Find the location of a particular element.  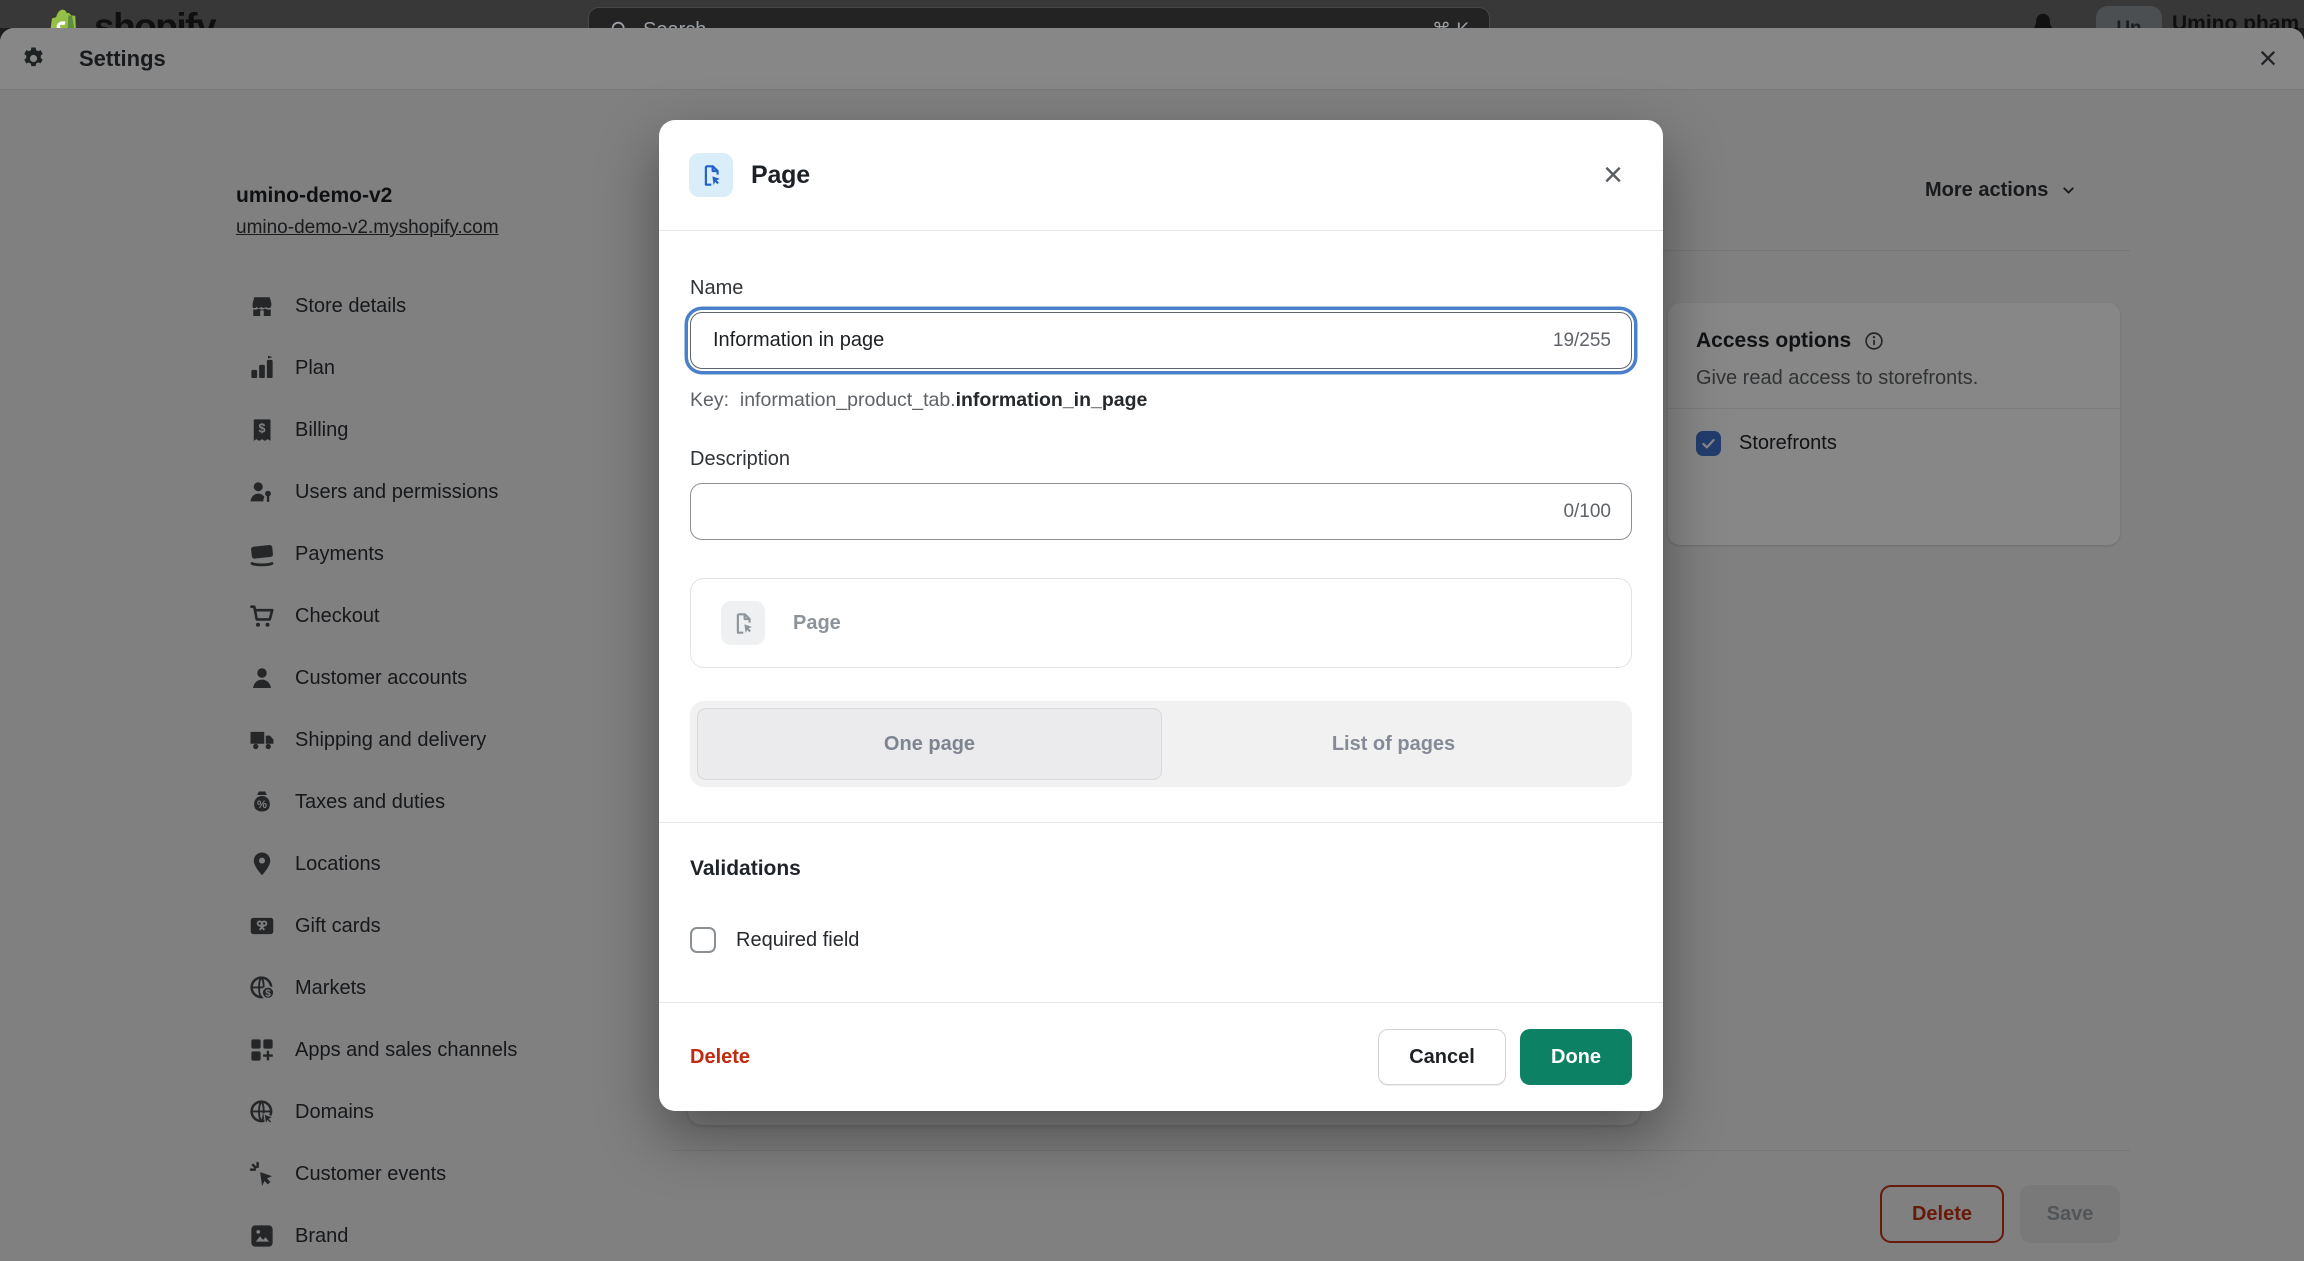

page-type-icon-tile is located at coordinates (711, 175).